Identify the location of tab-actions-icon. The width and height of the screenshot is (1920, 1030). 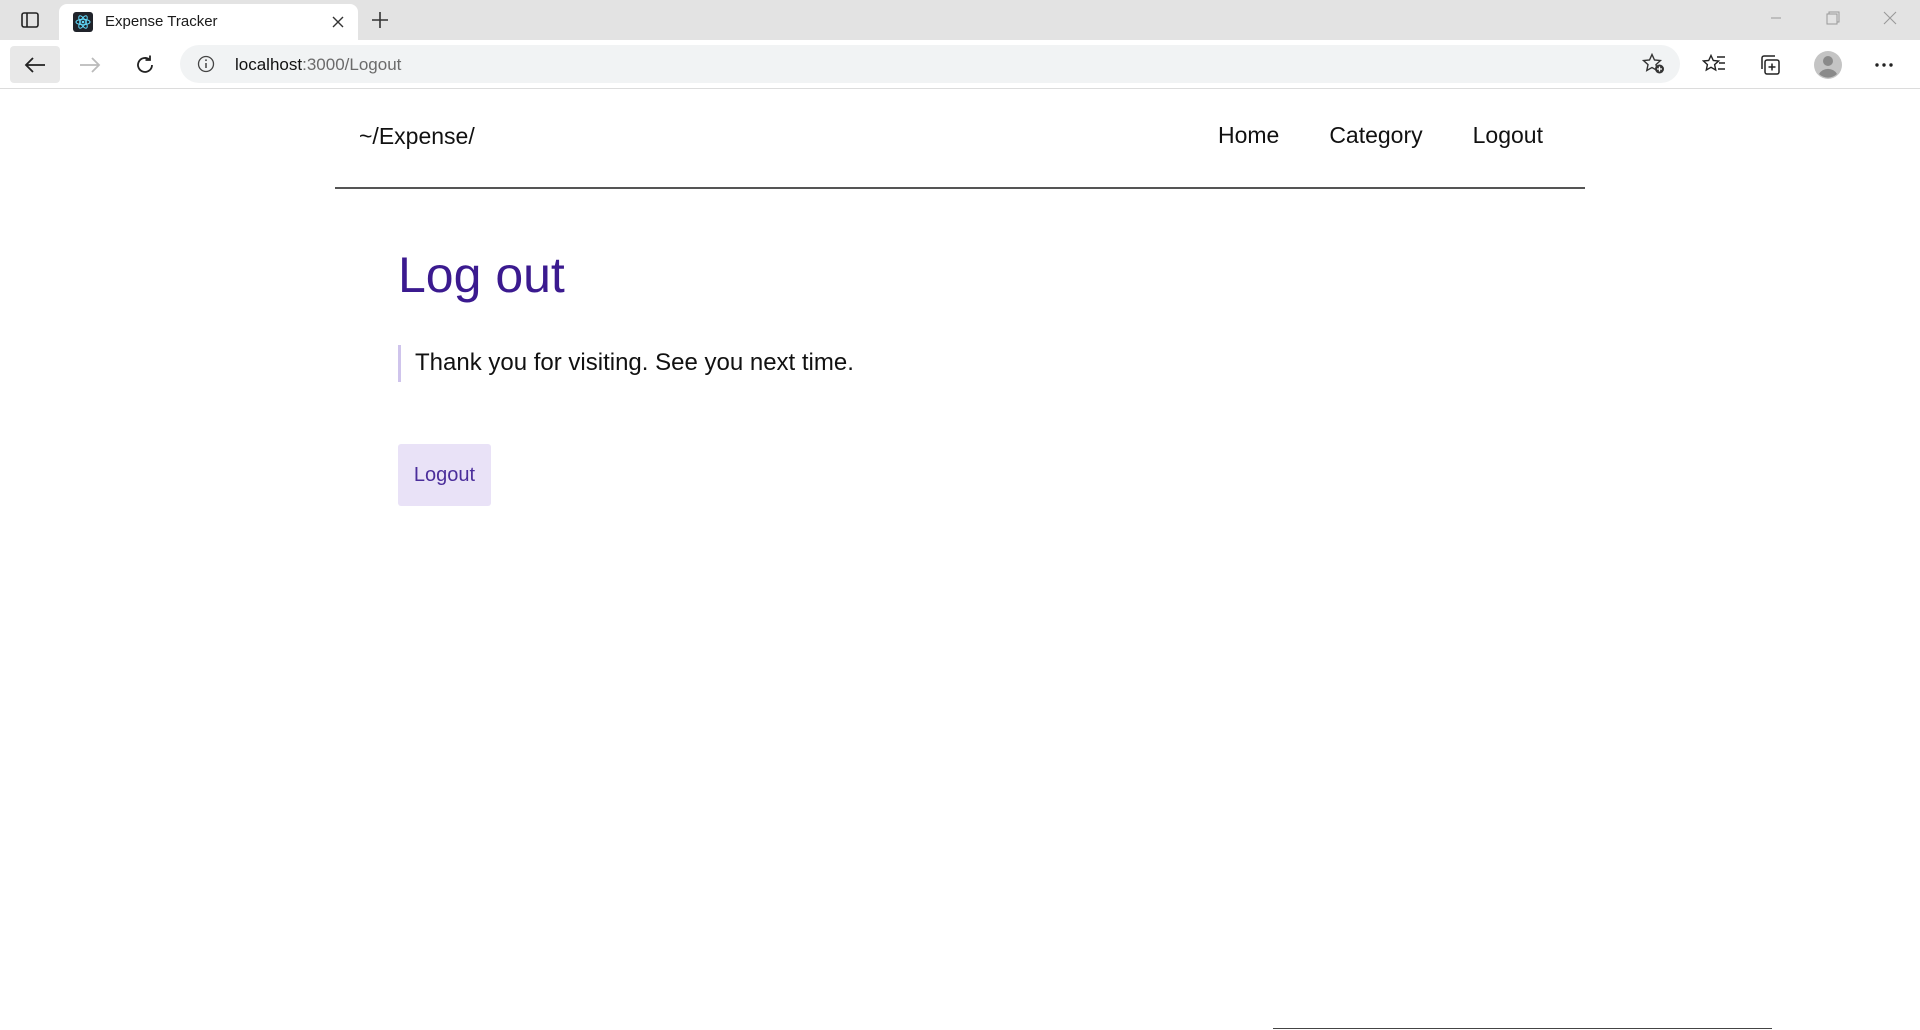
(30, 20).